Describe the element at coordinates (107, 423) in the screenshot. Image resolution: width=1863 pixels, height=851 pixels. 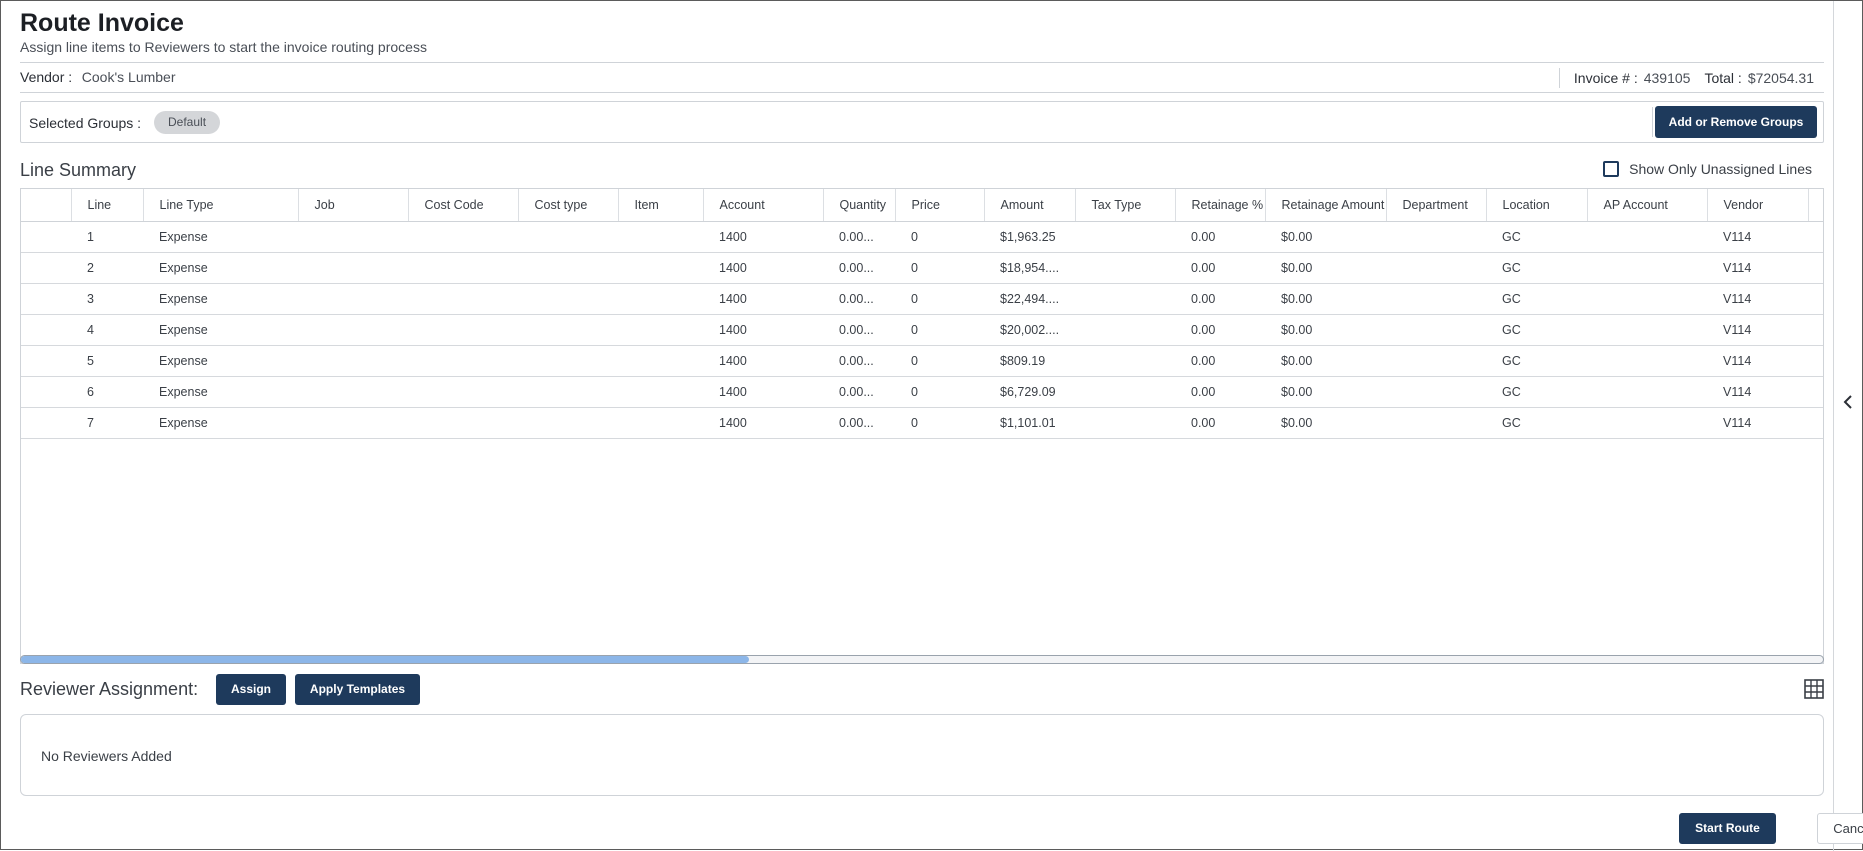
I see `table-cell: 7` at that location.